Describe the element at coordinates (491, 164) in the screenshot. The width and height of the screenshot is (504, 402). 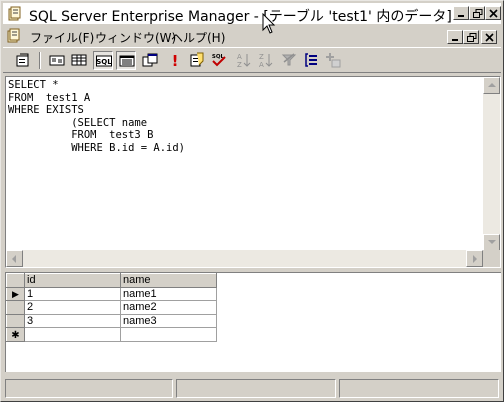
I see `sql-vertical-scrollbar` at that location.